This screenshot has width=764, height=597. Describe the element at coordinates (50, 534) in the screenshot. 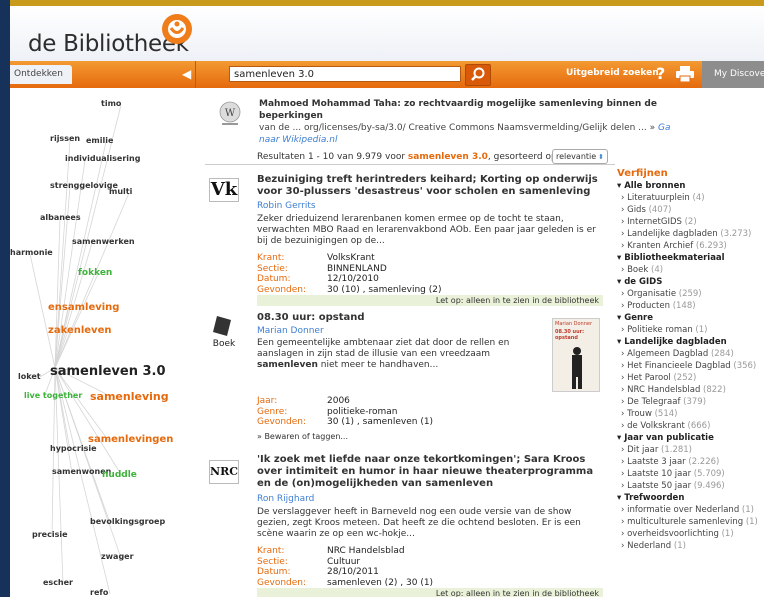

I see `cloud-word: precisie` at that location.